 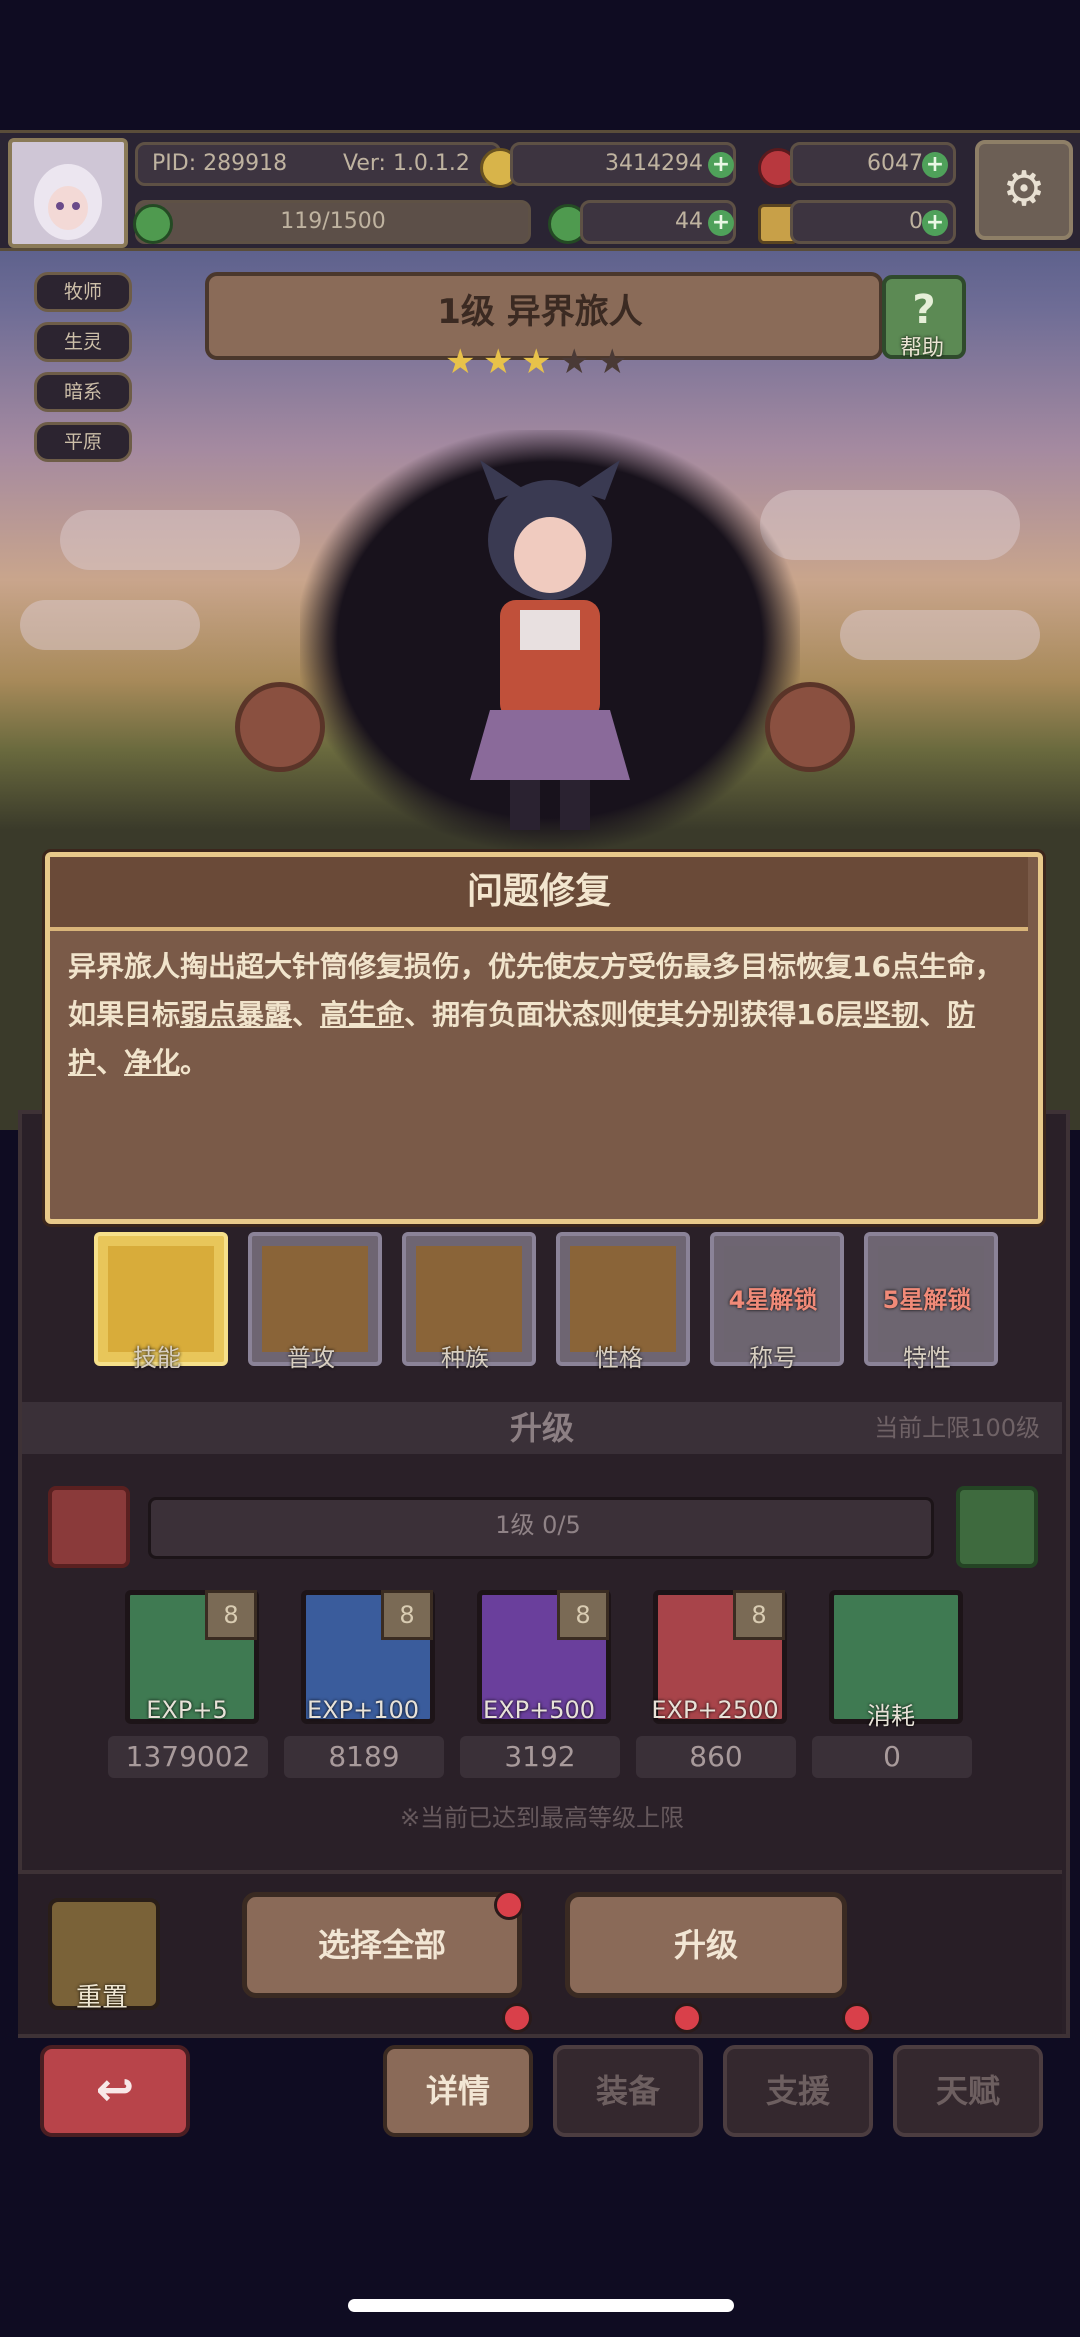 What do you see at coordinates (540, 312) in the screenshot?
I see `hero-name: 1级 异界旅人` at bounding box center [540, 312].